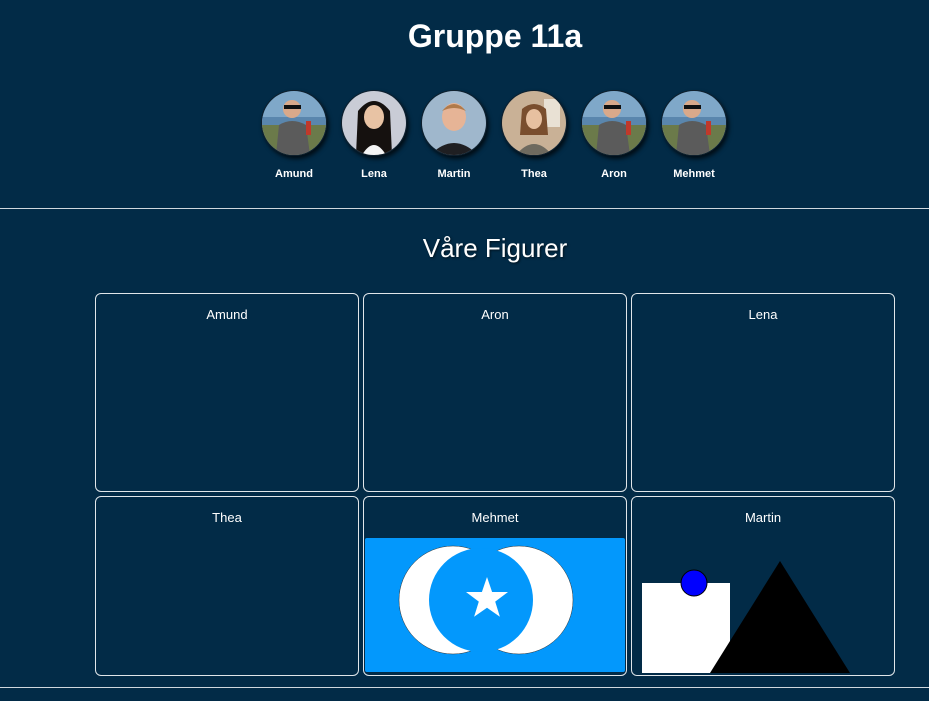  I want to click on member-lena: Lena, so click(374, 135).